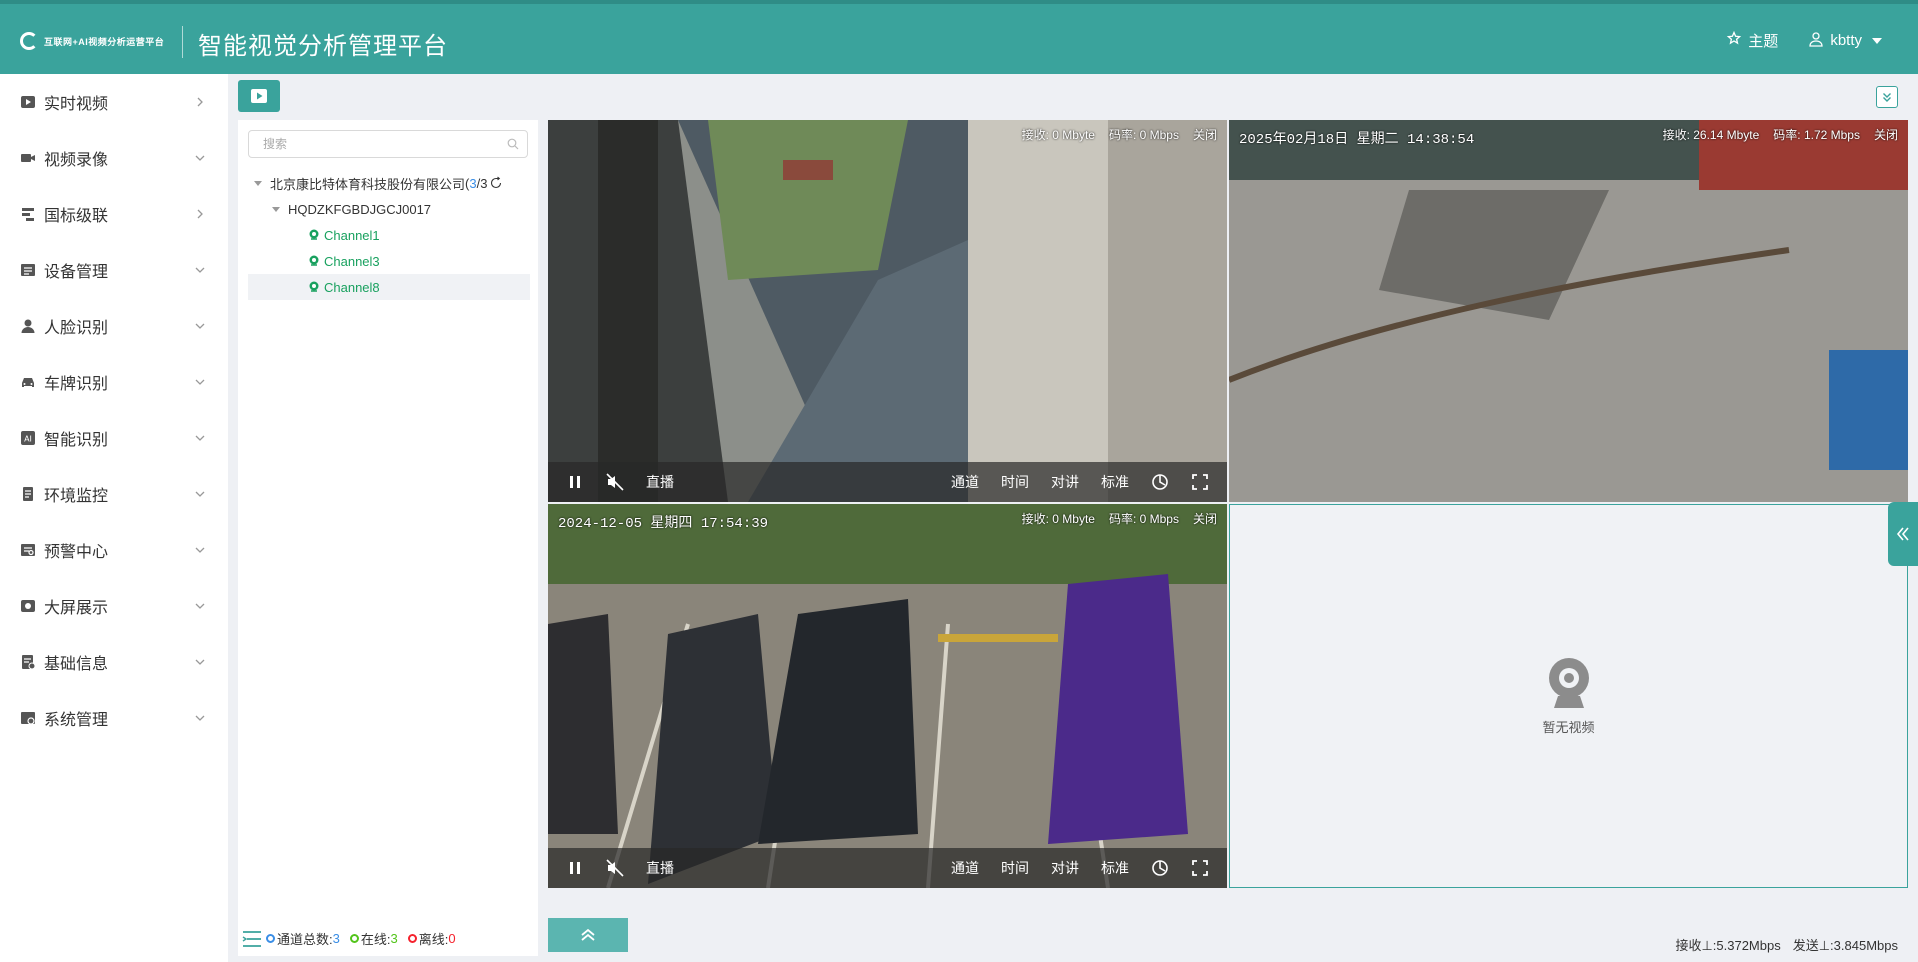 Image resolution: width=1918 pixels, height=962 pixels. What do you see at coordinates (1786, 944) in the screenshot?
I see `bandwidth-status: 接收⊥:5.372Mbps 发送⊥:3.845Mbps` at bounding box center [1786, 944].